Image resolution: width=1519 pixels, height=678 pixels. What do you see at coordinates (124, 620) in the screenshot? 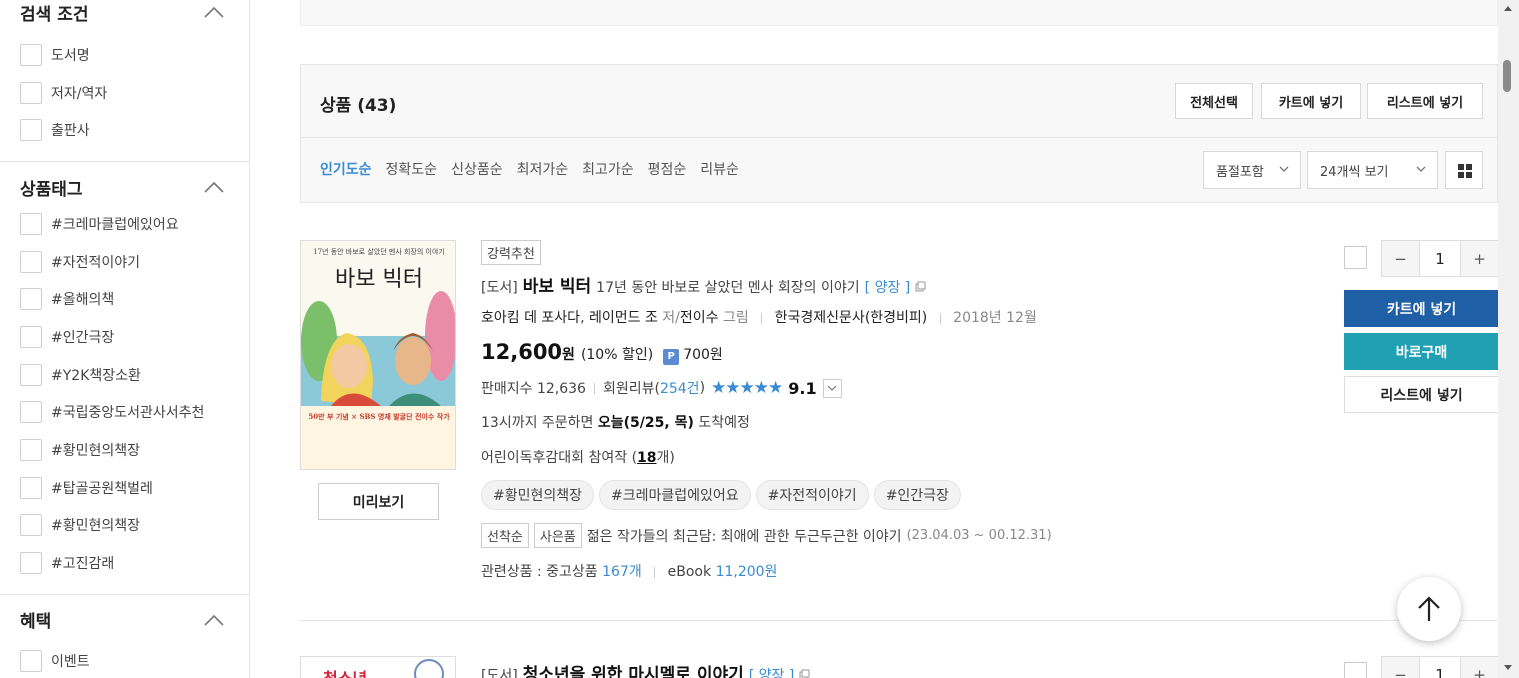
I see `benefit-header: 혜택` at bounding box center [124, 620].